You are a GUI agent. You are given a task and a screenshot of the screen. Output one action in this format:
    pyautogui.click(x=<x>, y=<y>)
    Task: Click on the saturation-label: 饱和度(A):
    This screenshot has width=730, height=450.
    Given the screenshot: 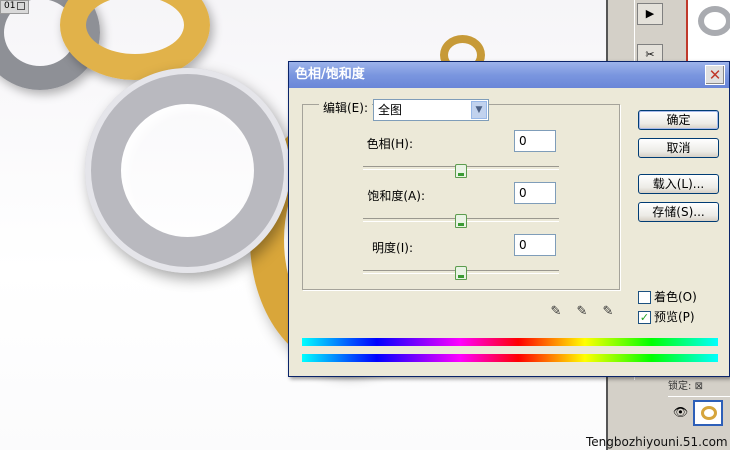 What is the action you would take?
    pyautogui.click(x=396, y=196)
    